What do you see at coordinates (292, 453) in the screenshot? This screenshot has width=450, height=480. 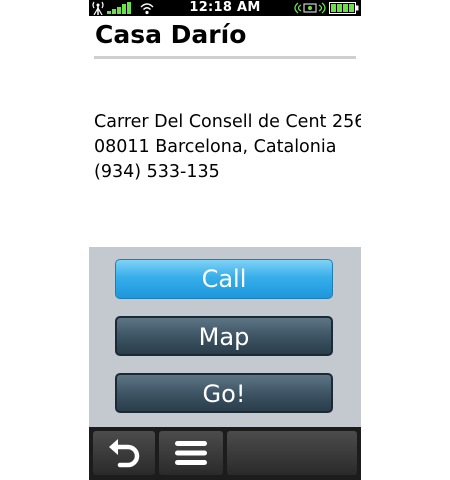 I see `toolbar-blank-slot` at bounding box center [292, 453].